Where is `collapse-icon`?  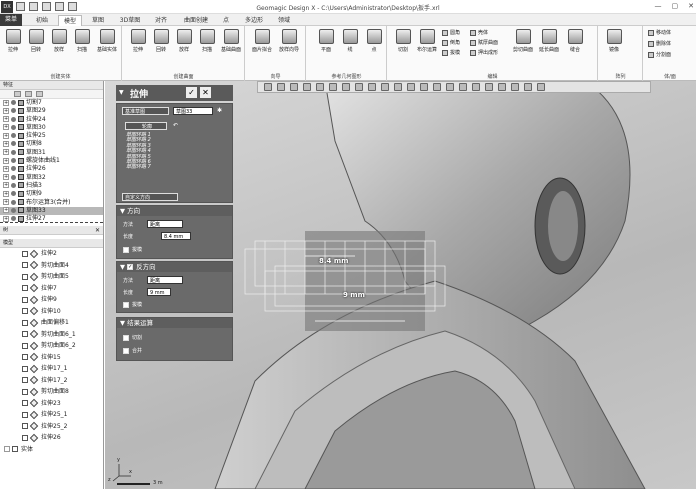
collapse-icon is located at coordinates (39, 94).